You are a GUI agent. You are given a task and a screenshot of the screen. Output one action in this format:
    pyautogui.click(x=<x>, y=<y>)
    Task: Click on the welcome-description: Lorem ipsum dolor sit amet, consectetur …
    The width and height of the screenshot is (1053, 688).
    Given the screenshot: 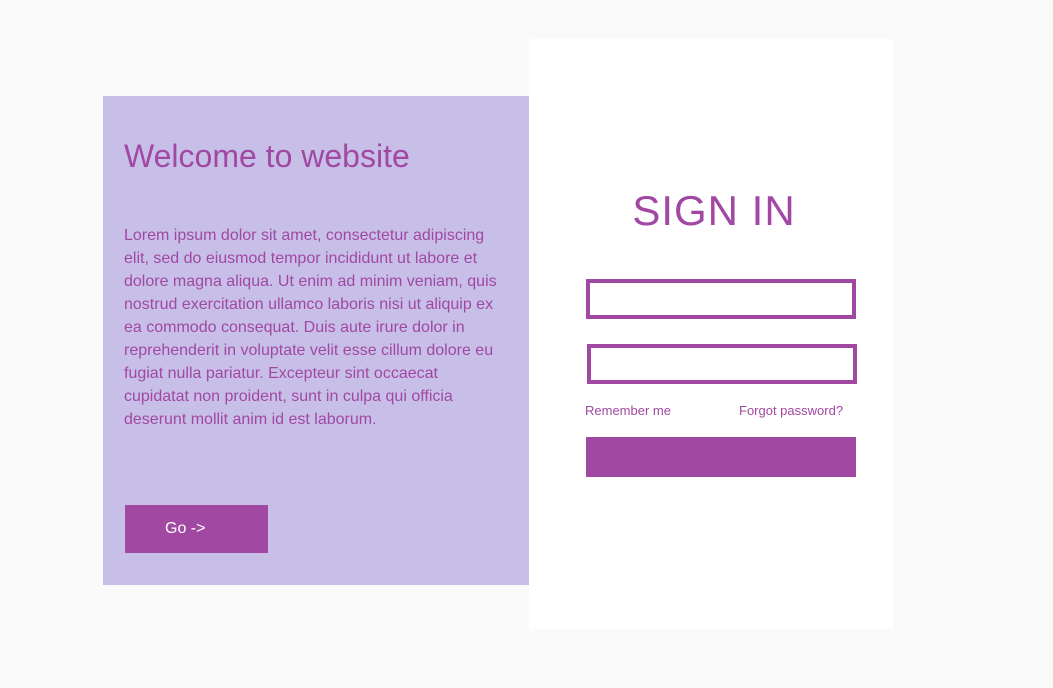 What is the action you would take?
    pyautogui.click(x=310, y=327)
    